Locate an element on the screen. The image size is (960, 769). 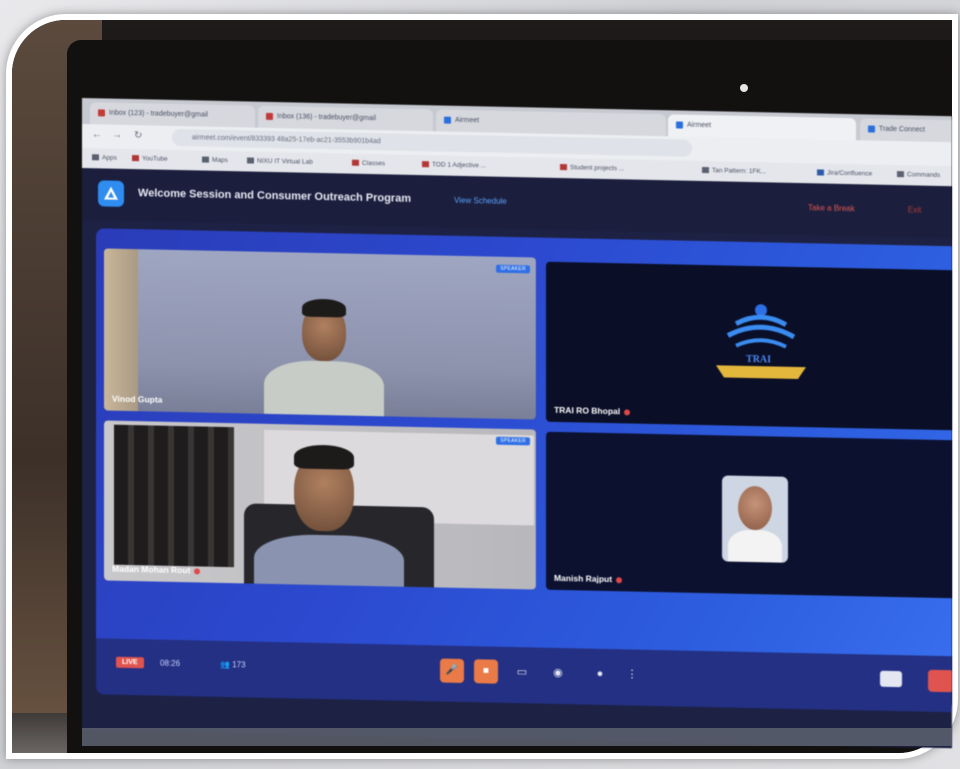
viewer-count: 👥 173 is located at coordinates (233, 664).